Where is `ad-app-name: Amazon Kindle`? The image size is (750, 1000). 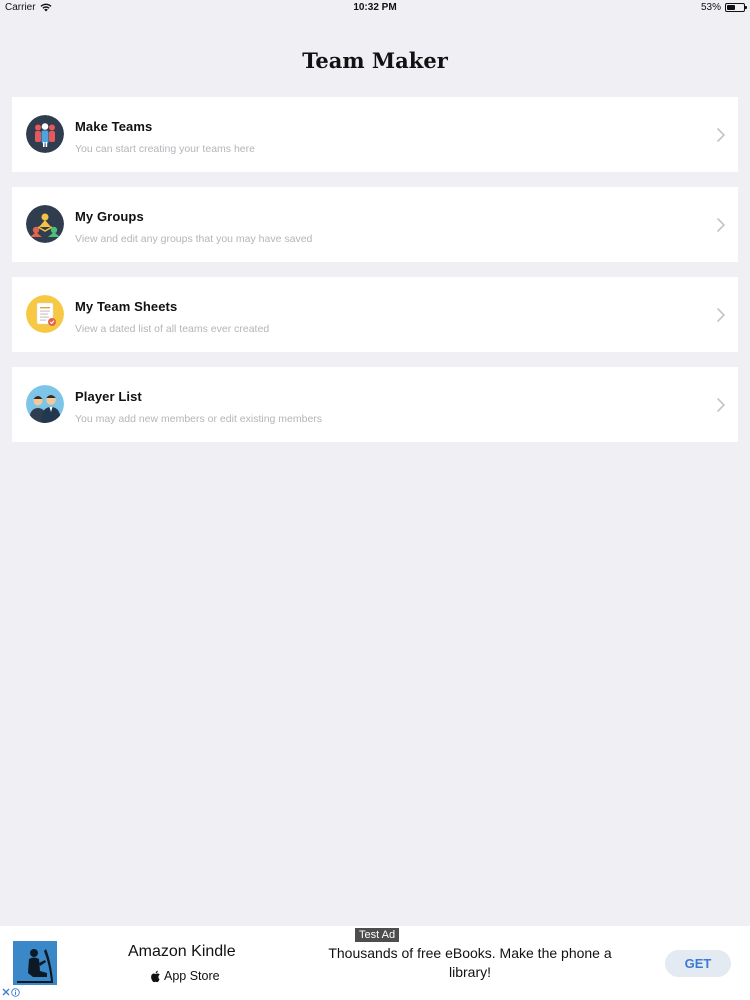
ad-app-name: Amazon Kindle is located at coordinates (182, 951).